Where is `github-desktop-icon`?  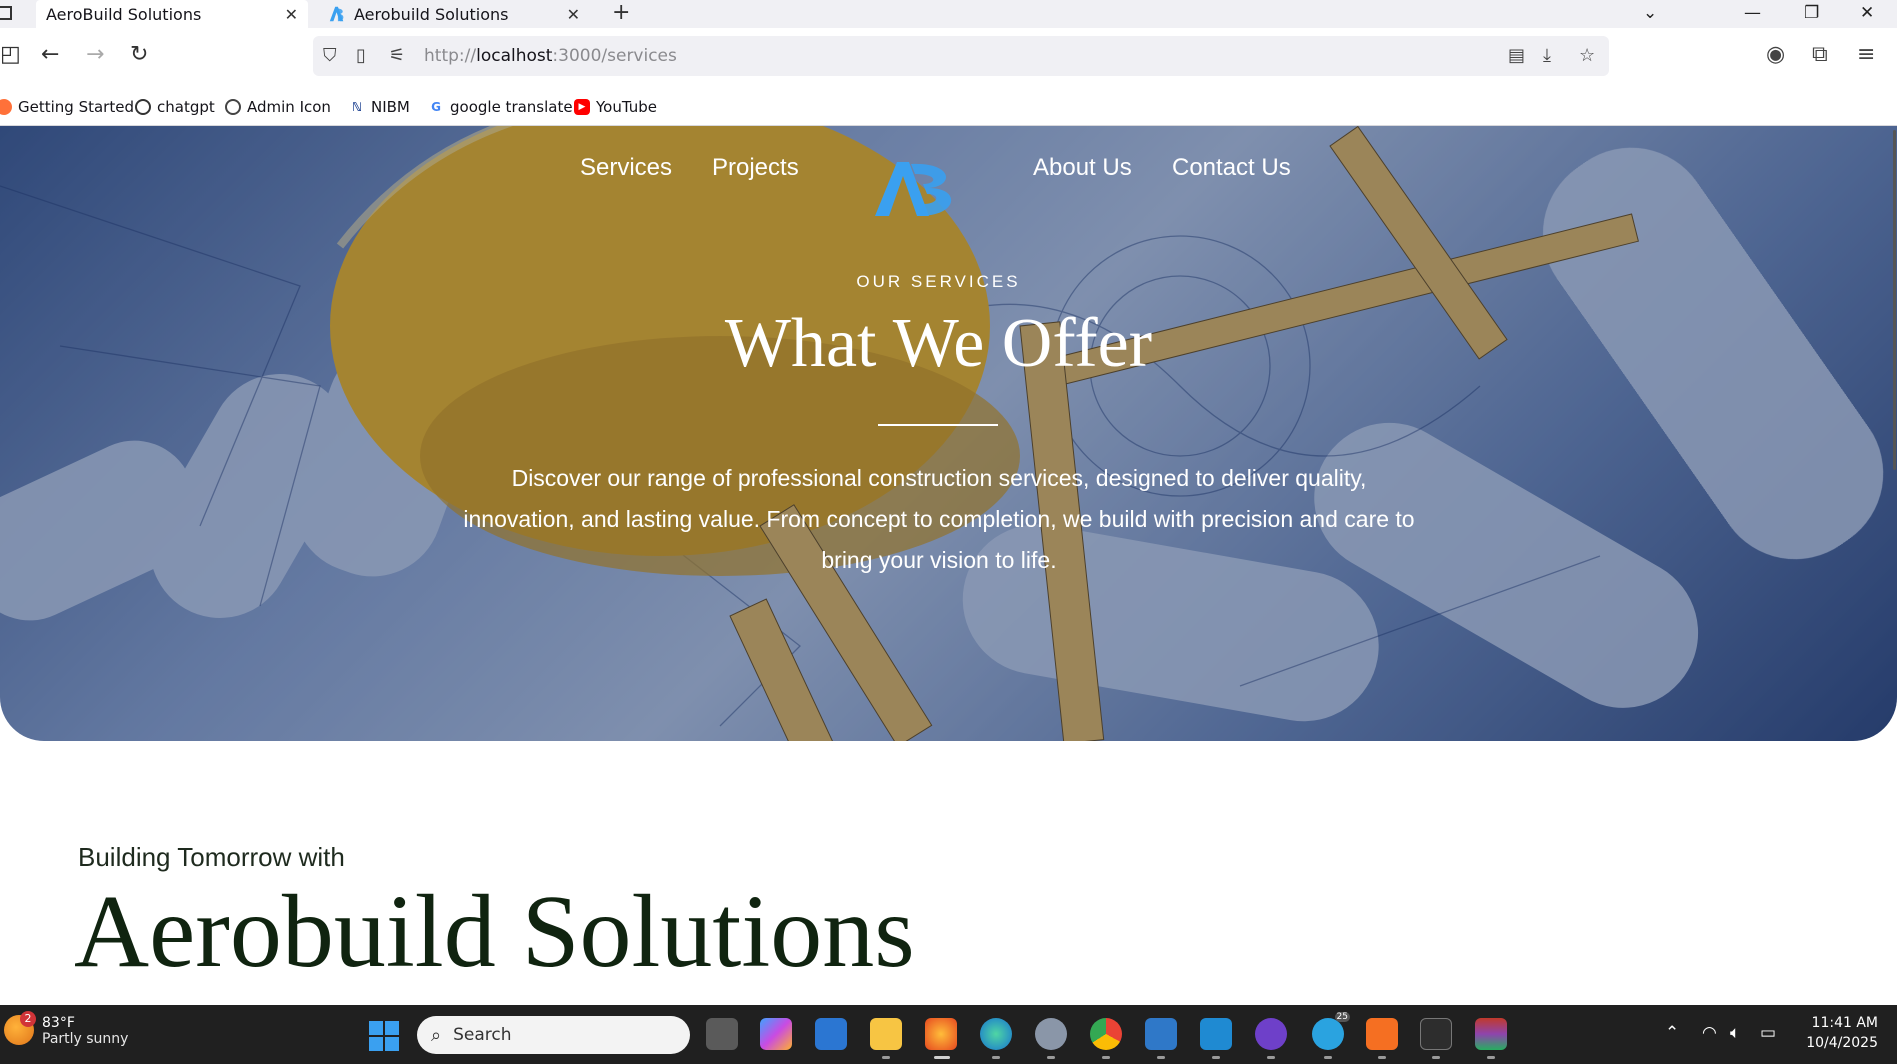 github-desktop-icon is located at coordinates (1271, 1034).